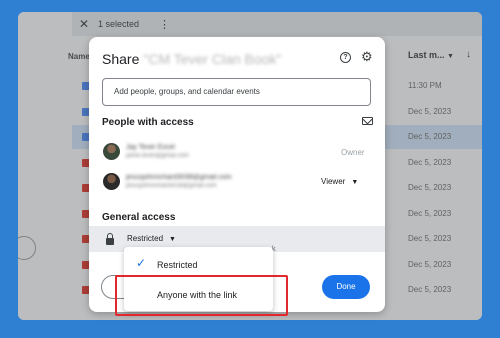 Image resolution: width=500 pixels, height=338 pixels. Describe the element at coordinates (179, 177) in the screenshot. I see `person-name: jesusjohnrichard3038@gmail.com` at that location.